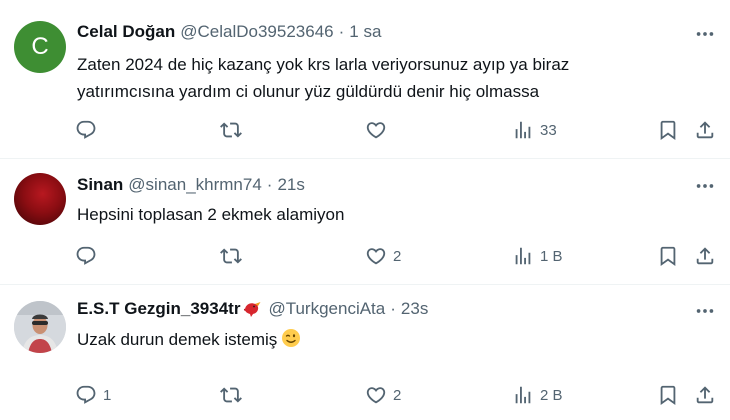  I want to click on timestamp: 21s, so click(290, 185).